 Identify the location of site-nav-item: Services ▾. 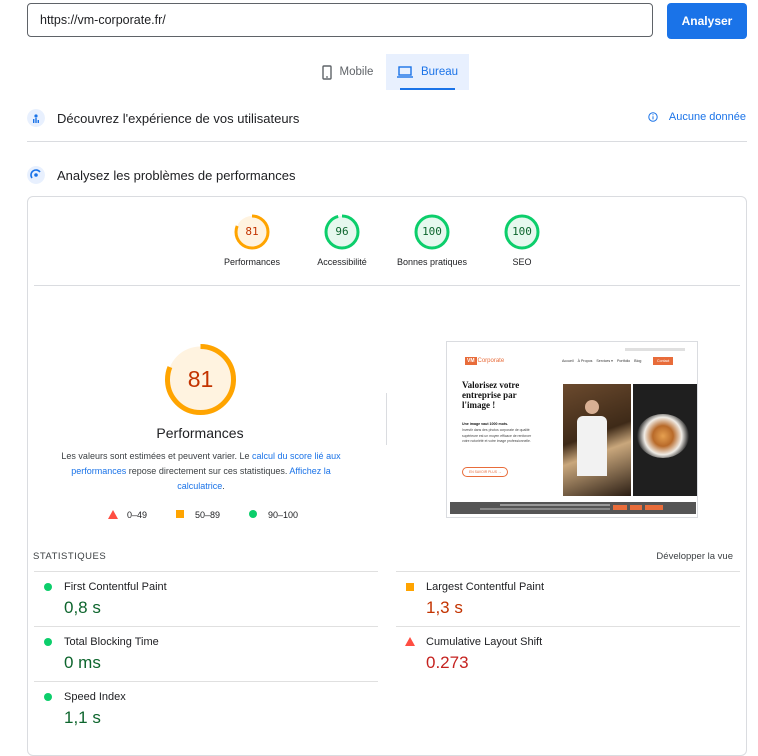
(604, 361).